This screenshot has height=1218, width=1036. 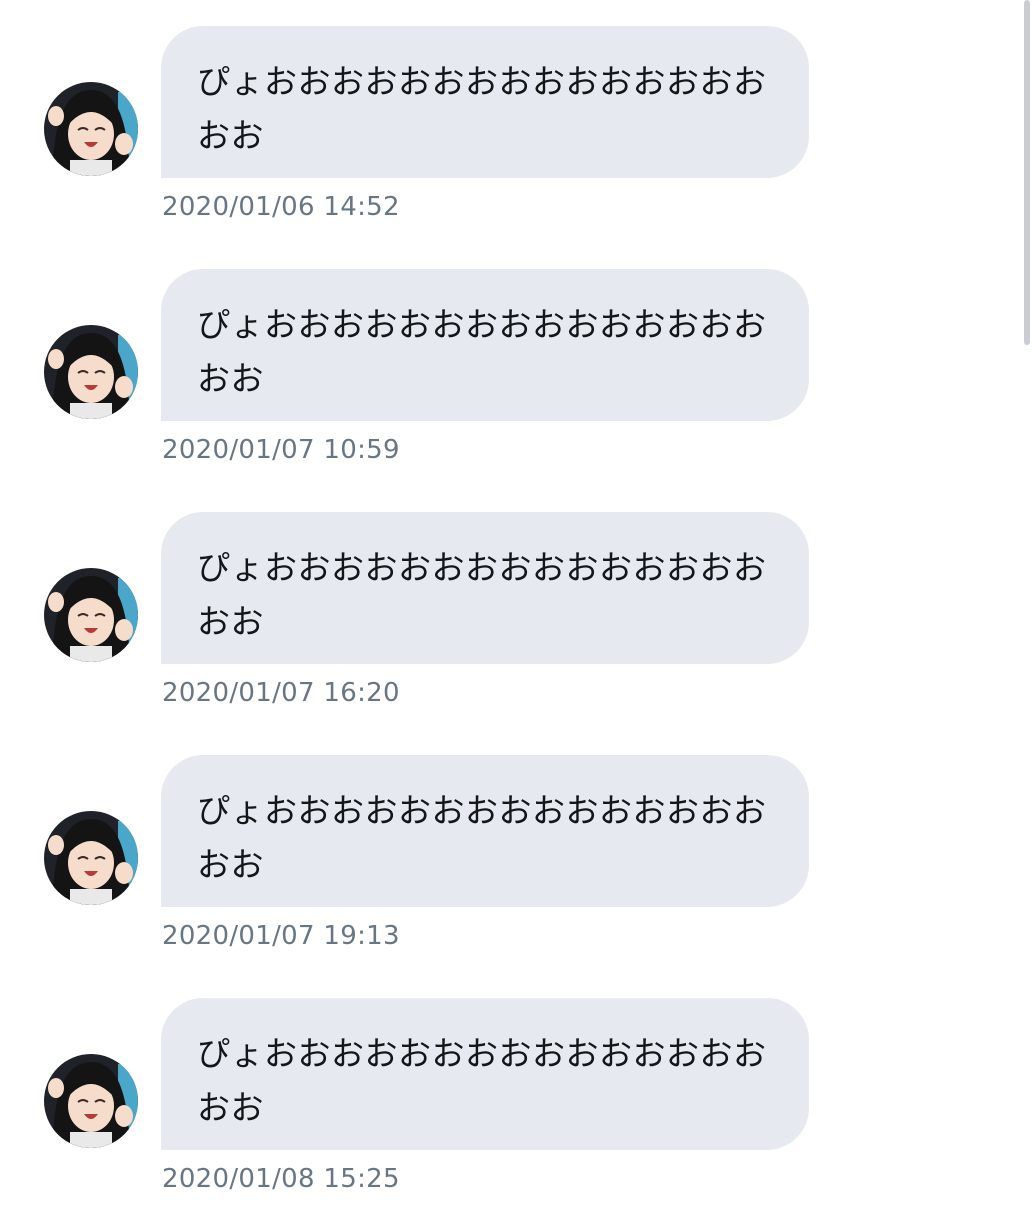 What do you see at coordinates (1027, 172) in the screenshot?
I see `scrollbar` at bounding box center [1027, 172].